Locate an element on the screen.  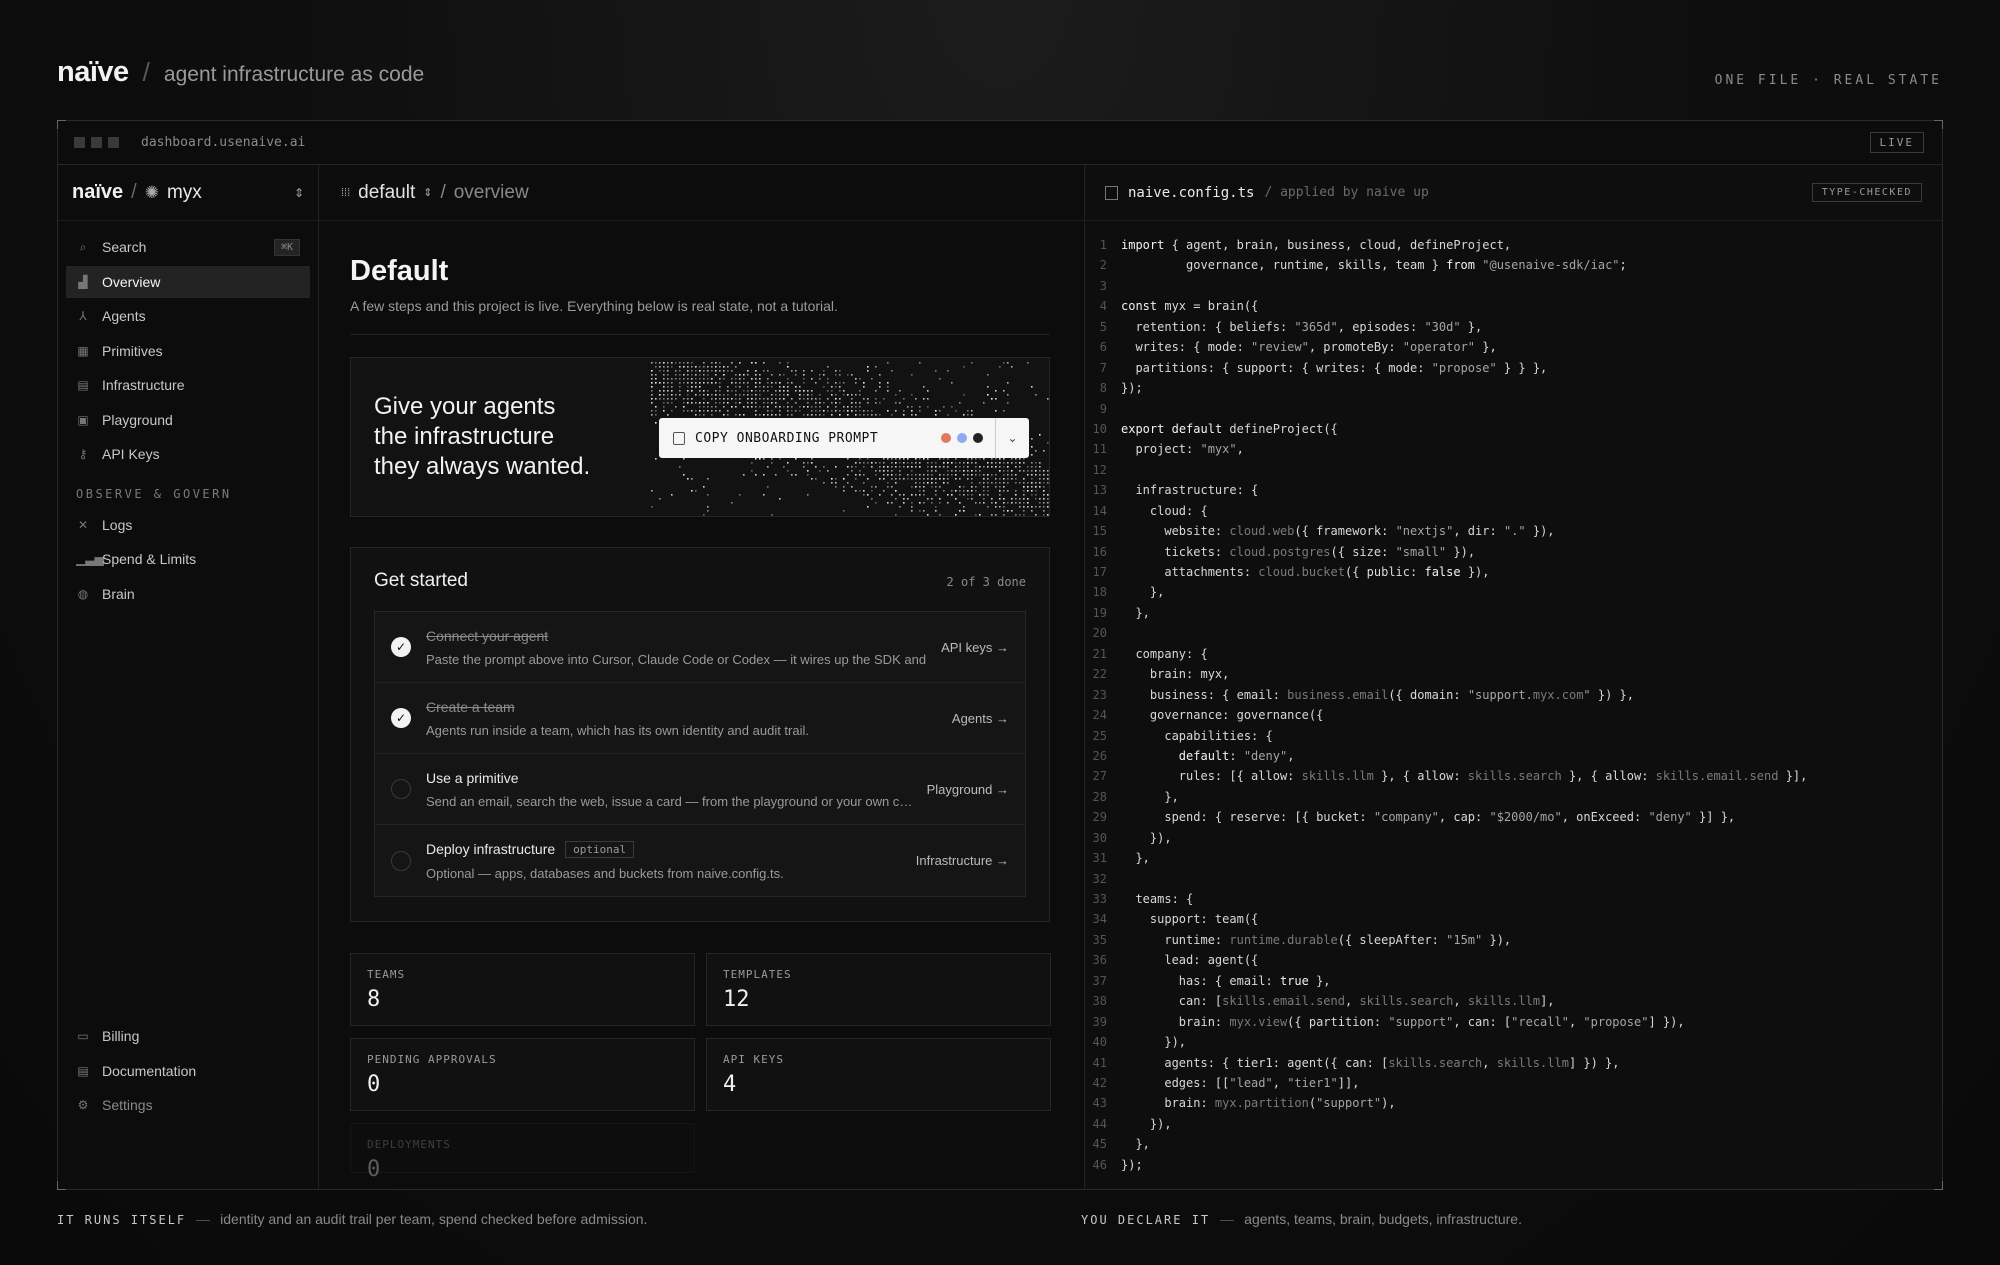
copy-onboarding-prompt-button: COPY ONBOARDING PROMPT ⌄ is located at coordinates (844, 438).